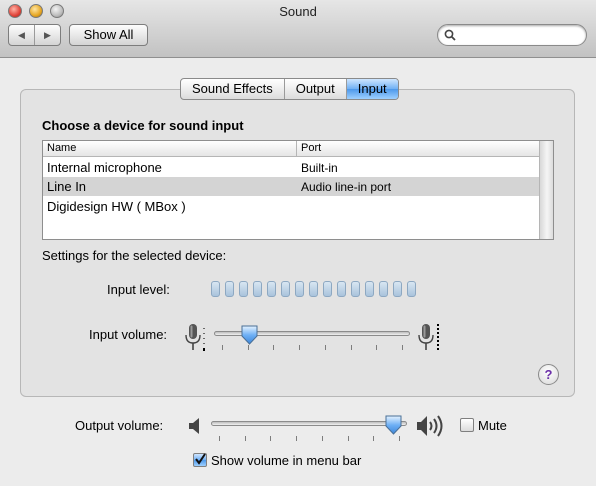 The height and width of the screenshot is (486, 596). I want to click on back-forward-group: ◀ ▶, so click(34, 35).